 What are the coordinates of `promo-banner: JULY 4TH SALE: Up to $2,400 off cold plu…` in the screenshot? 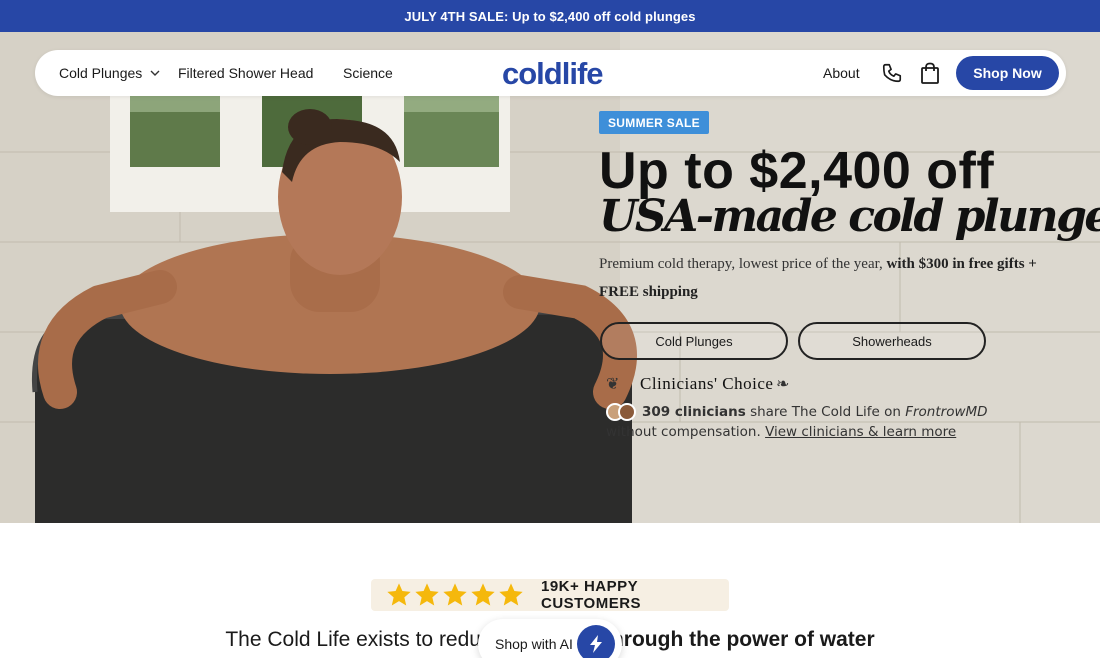 It's located at (550, 16).